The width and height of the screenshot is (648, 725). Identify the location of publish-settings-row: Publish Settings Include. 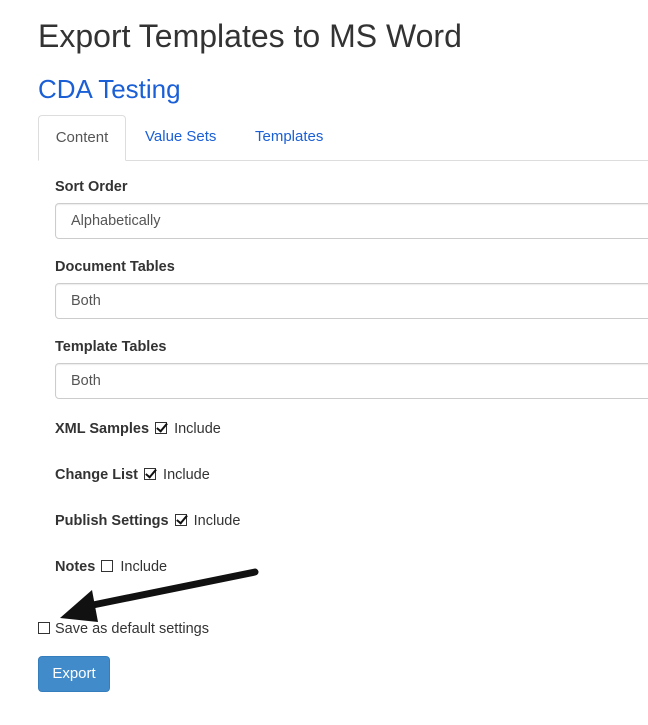
(147, 521).